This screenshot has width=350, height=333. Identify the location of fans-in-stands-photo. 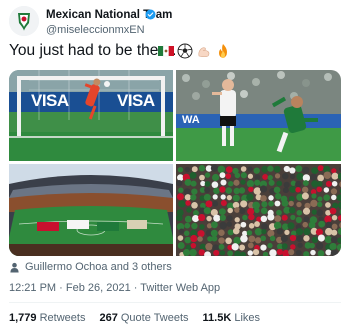
(258, 210).